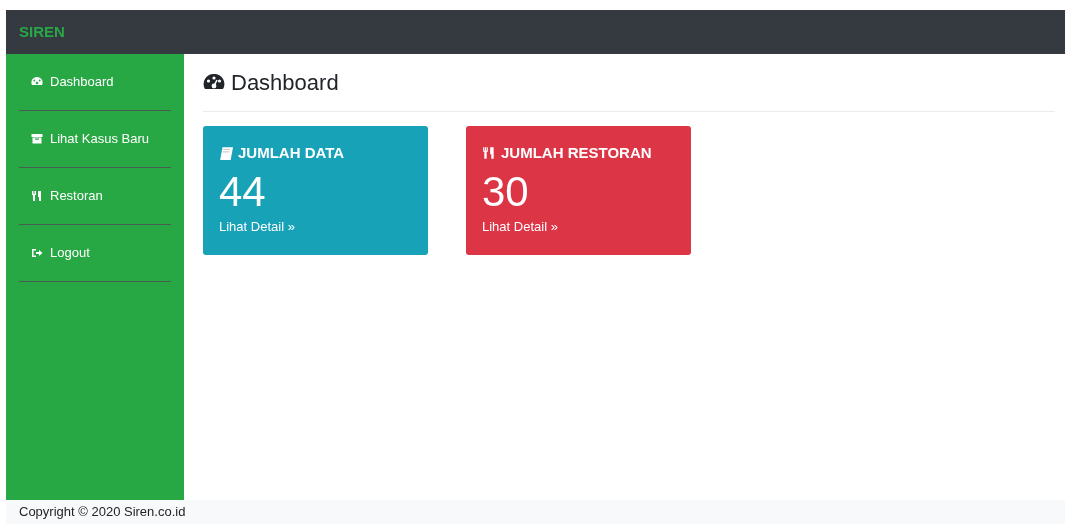 This screenshot has height=524, width=1065. I want to click on sidebar-item: Restoran, so click(95, 196).